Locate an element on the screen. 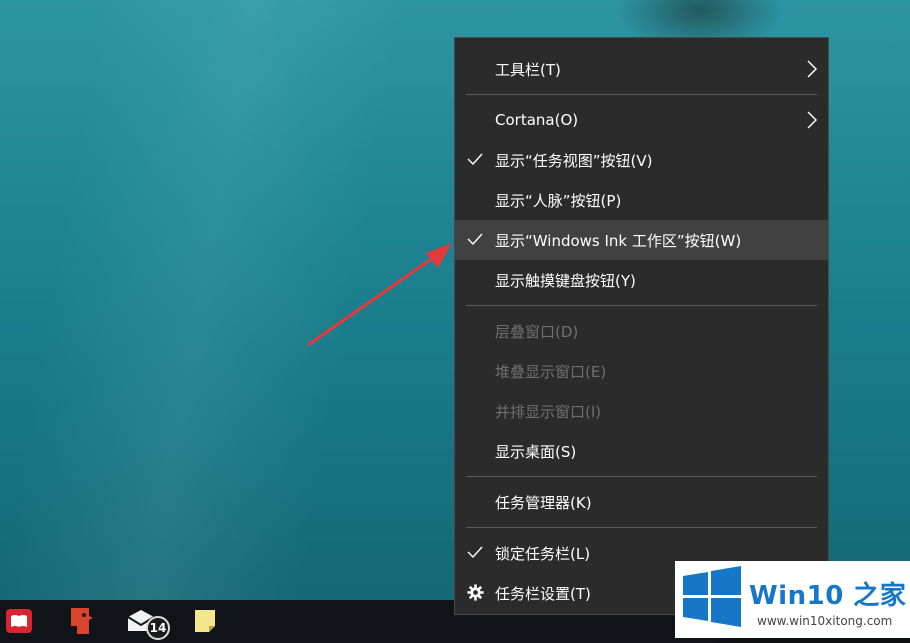 The width and height of the screenshot is (910, 643). menu-item-show-desktop: 显示桌面(S) is located at coordinates (641, 451).